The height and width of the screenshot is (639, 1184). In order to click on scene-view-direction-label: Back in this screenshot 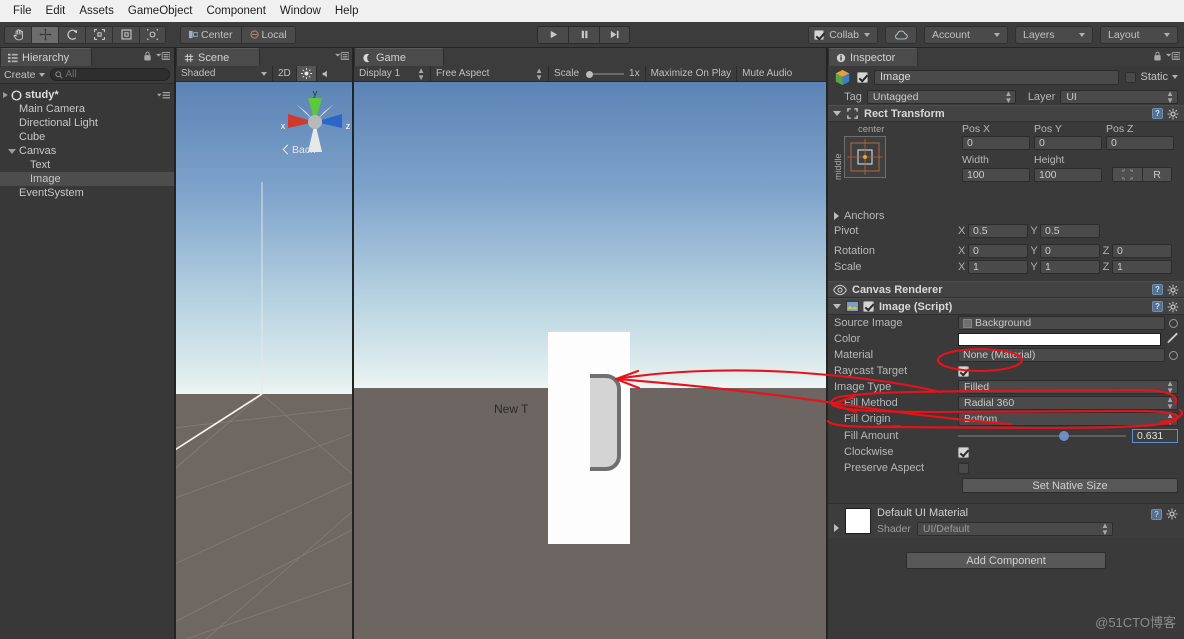, I will do `click(303, 150)`.